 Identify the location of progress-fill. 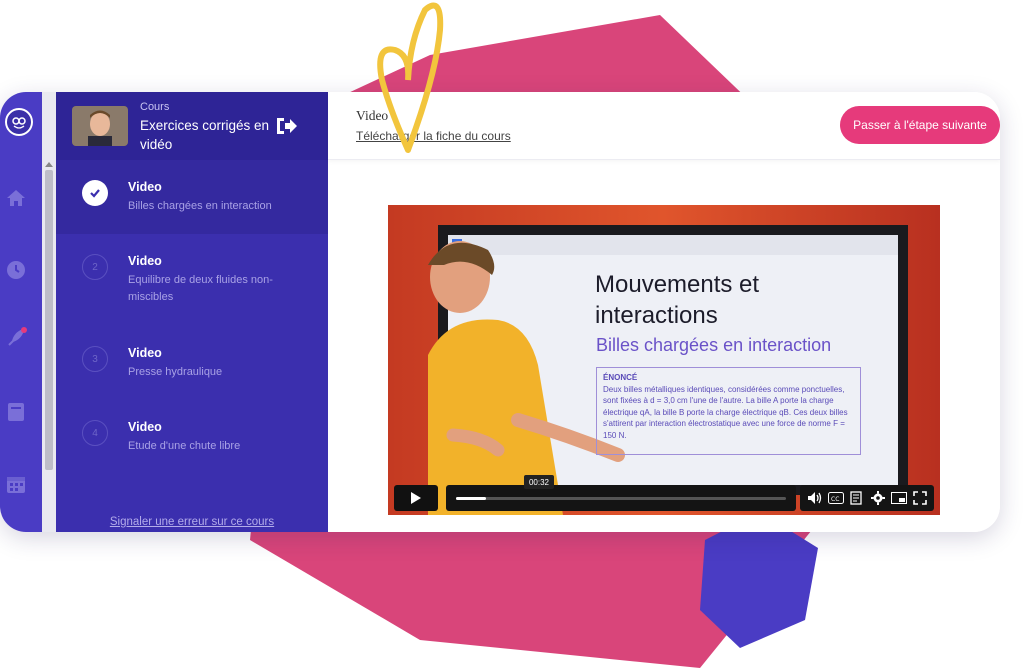
(471, 498).